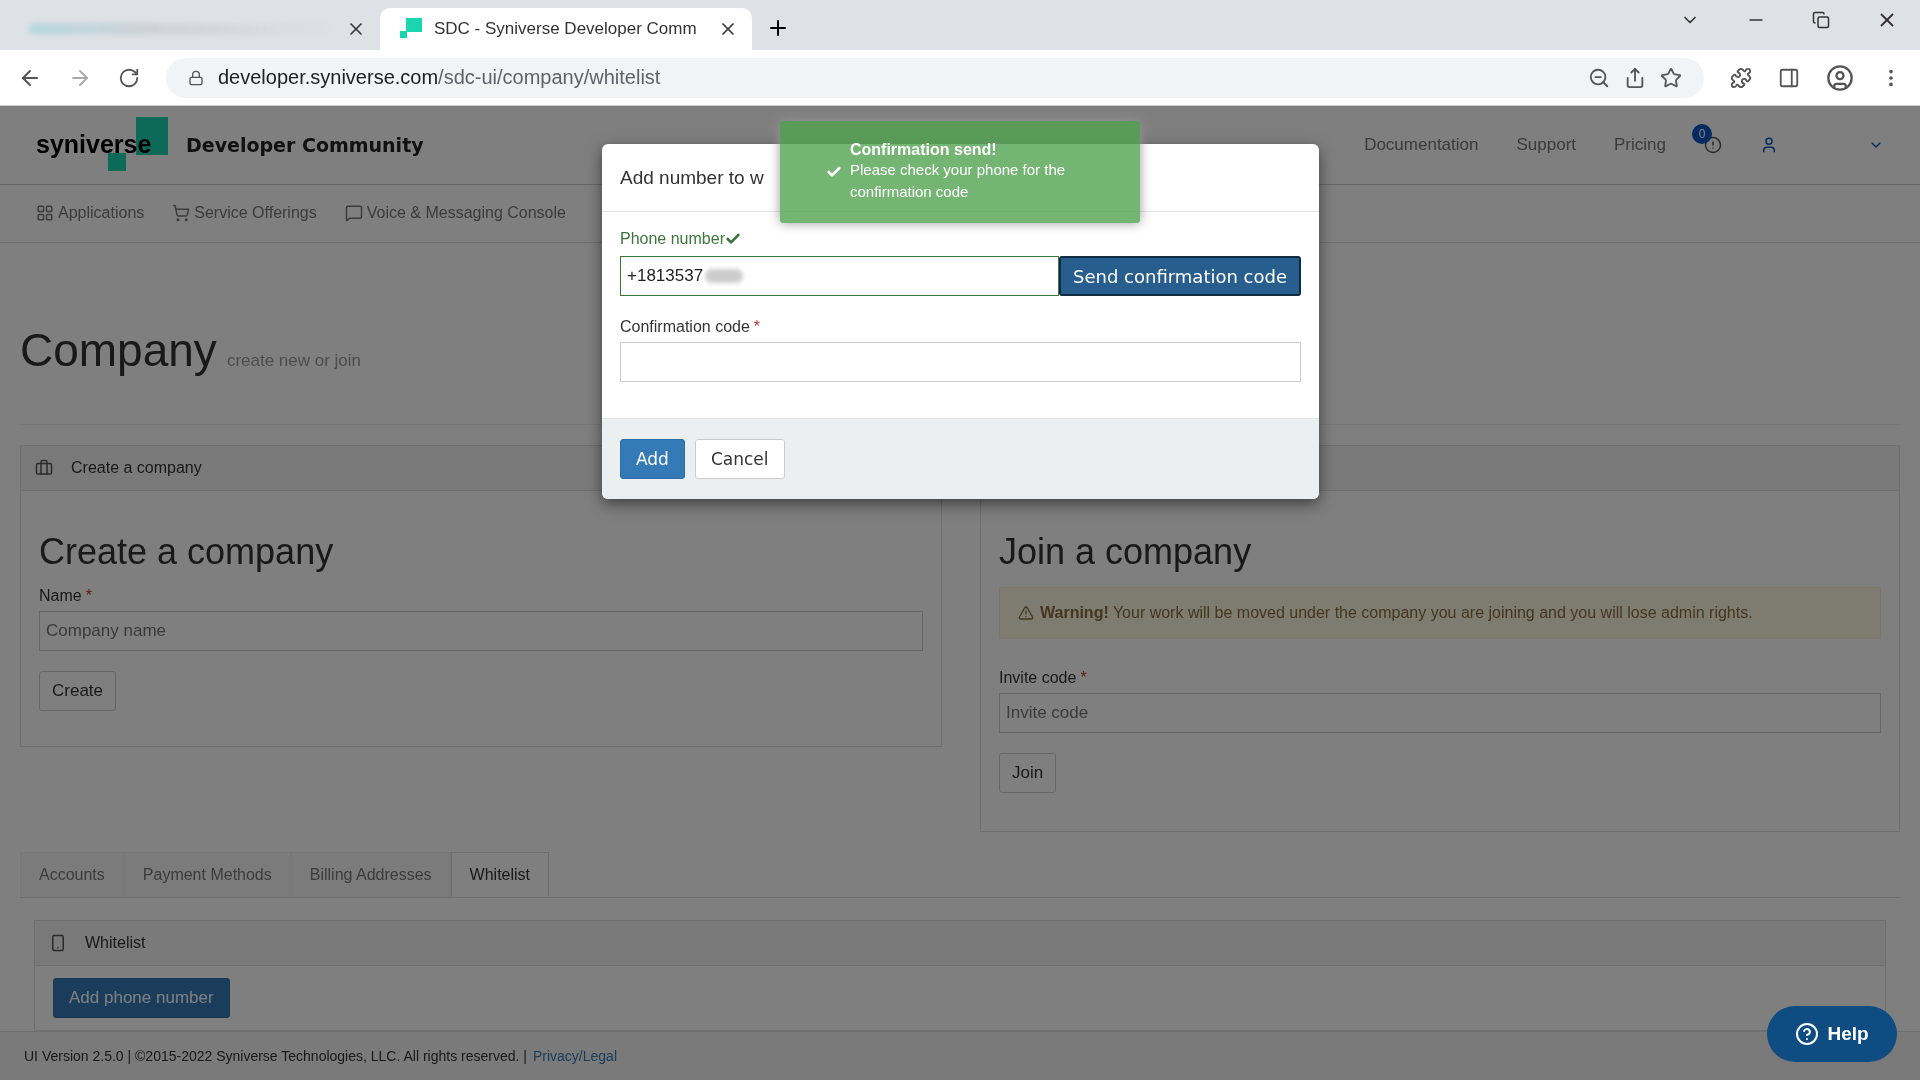 The width and height of the screenshot is (1920, 1080). What do you see at coordinates (370, 875) in the screenshot?
I see `tab: Billing Addresses` at bounding box center [370, 875].